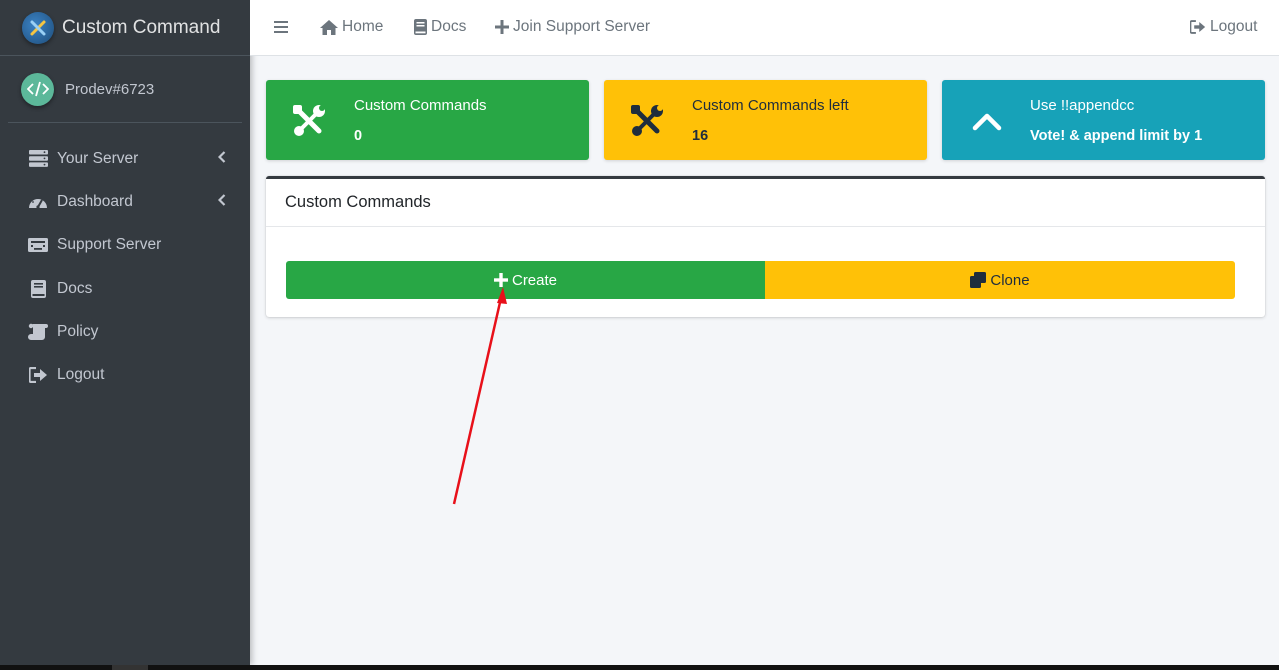 The image size is (1279, 670). Describe the element at coordinates (38, 245) in the screenshot. I see `keyboard-icon` at that location.